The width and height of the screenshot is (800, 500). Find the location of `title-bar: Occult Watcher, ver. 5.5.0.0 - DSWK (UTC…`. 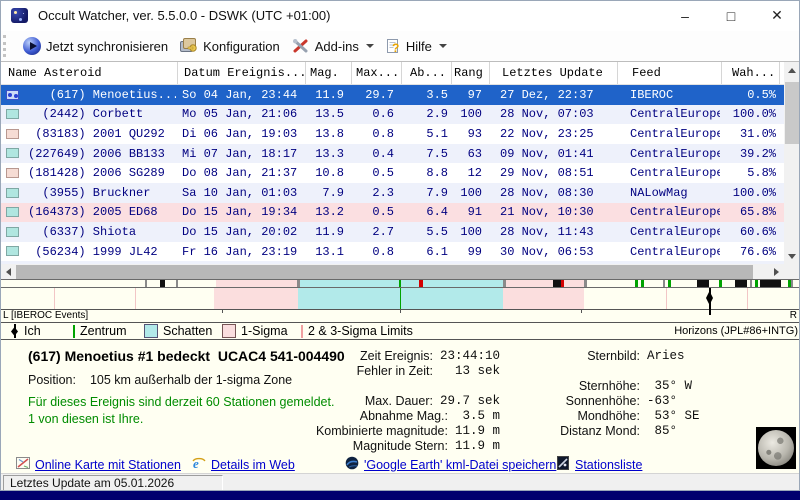

title-bar: Occult Watcher, ver. 5.5.0.0 - DSWK (UTC… is located at coordinates (400, 15).